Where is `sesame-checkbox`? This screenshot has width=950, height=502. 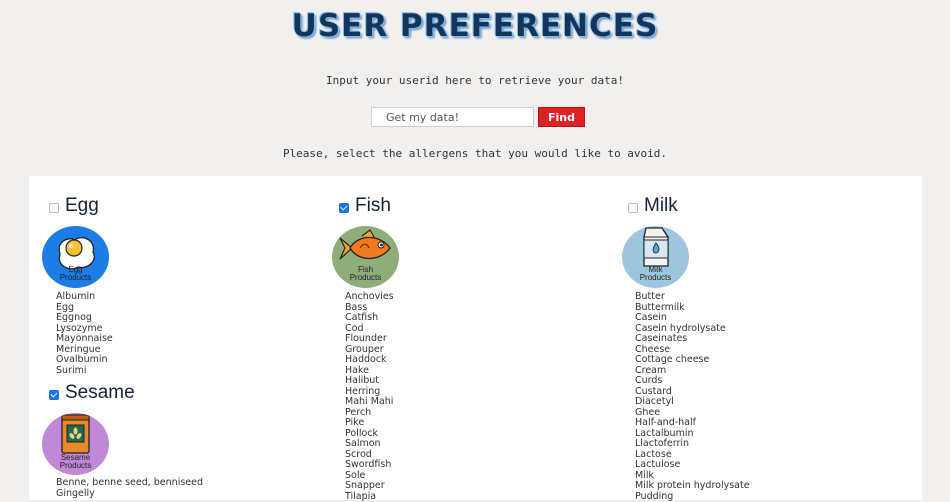 sesame-checkbox is located at coordinates (54, 395).